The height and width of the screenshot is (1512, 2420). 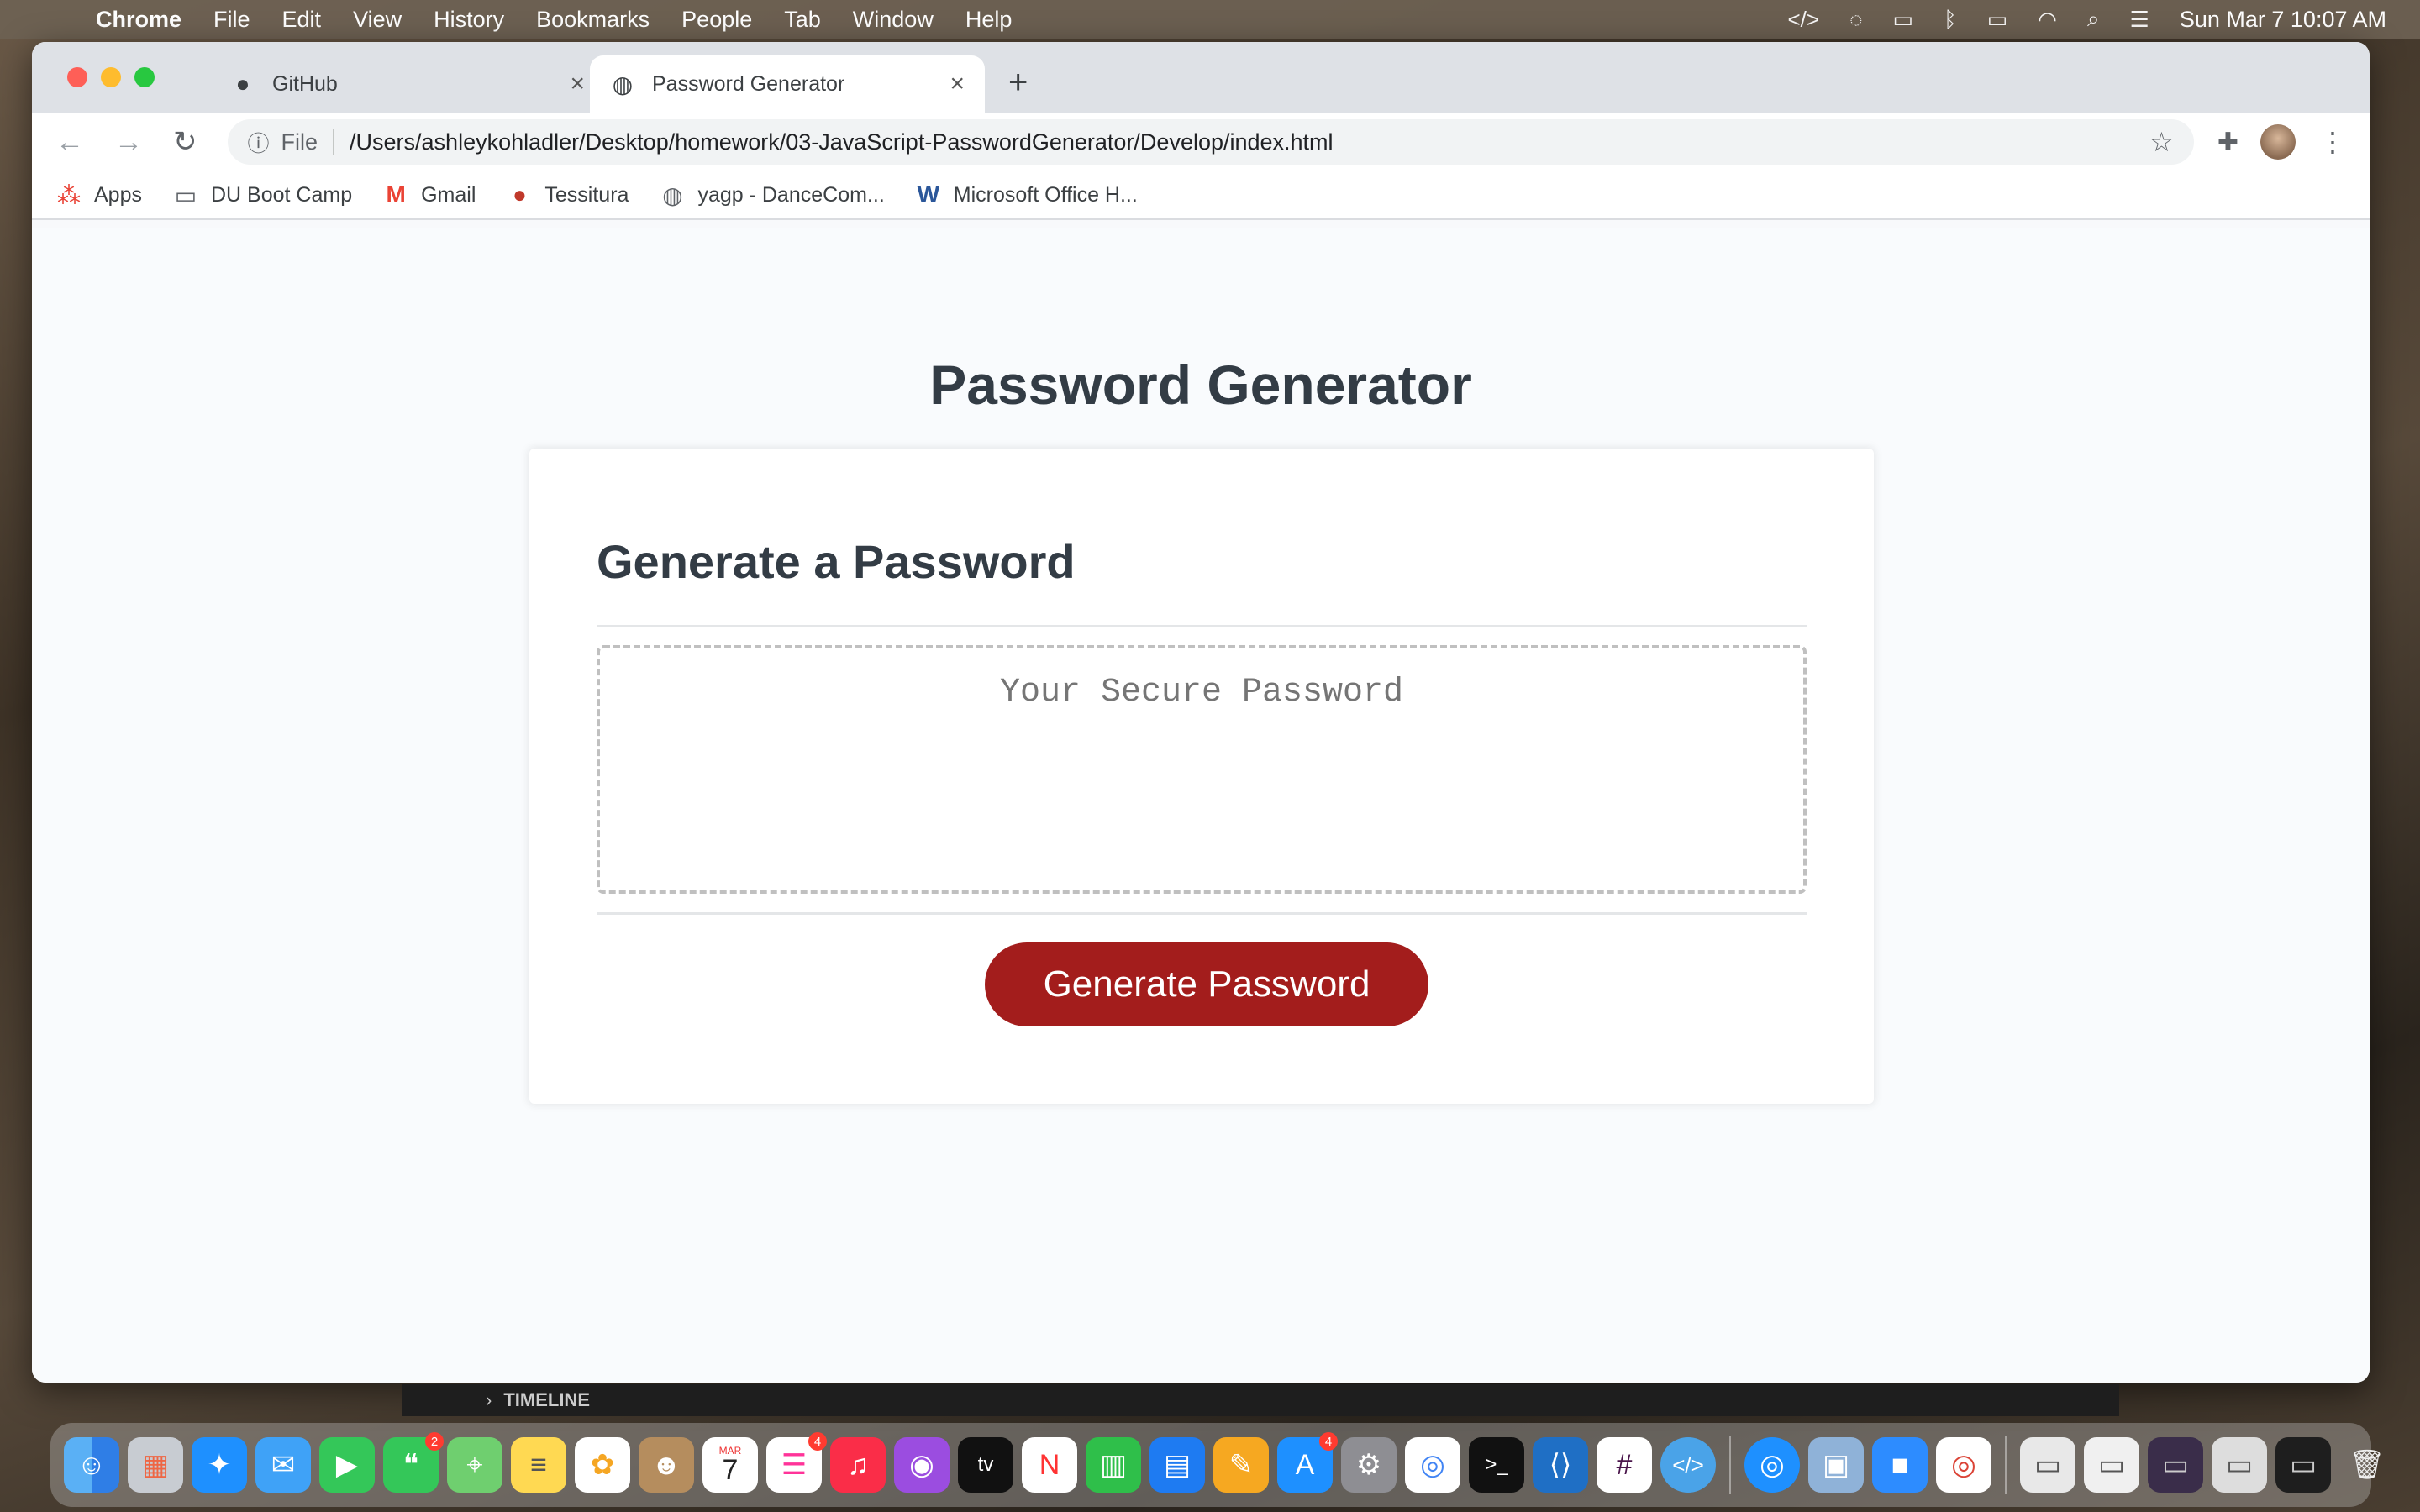 What do you see at coordinates (111, 77) in the screenshot?
I see `minimize-window-button` at bounding box center [111, 77].